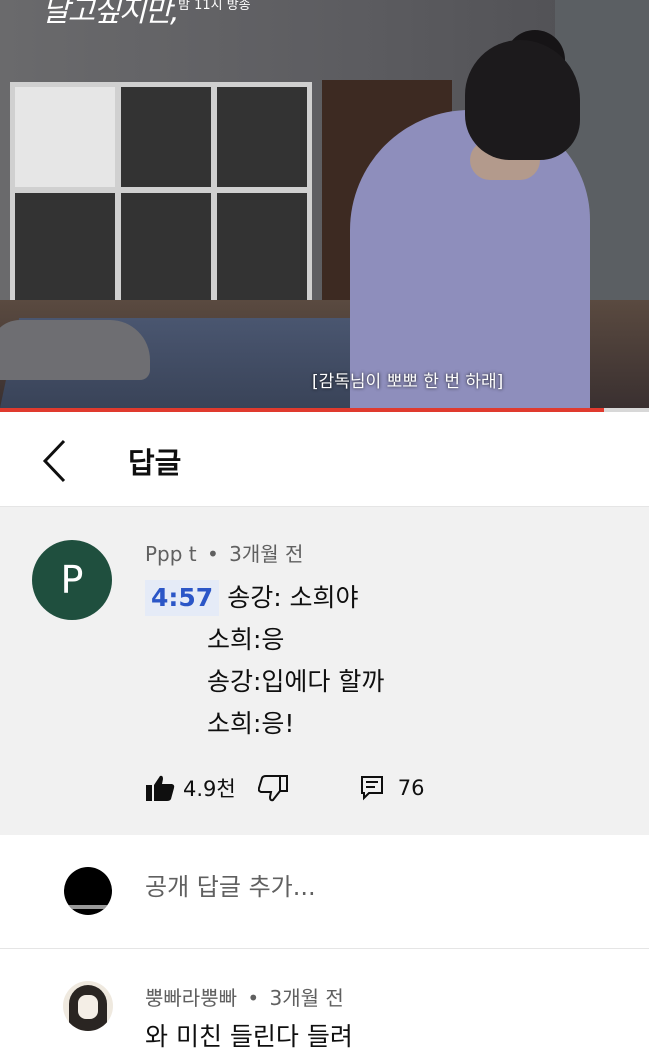  What do you see at coordinates (214, 6) in the screenshot?
I see `video-airtime-overlay: 밤 11시 방송` at bounding box center [214, 6].